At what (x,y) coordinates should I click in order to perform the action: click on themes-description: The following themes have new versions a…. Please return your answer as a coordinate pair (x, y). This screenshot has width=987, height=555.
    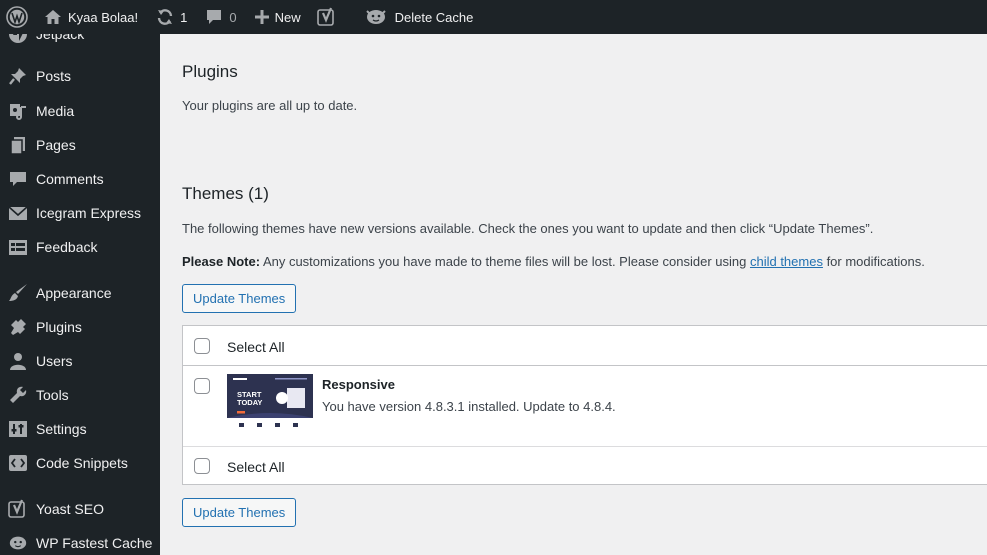
    Looking at the image, I should click on (528, 228).